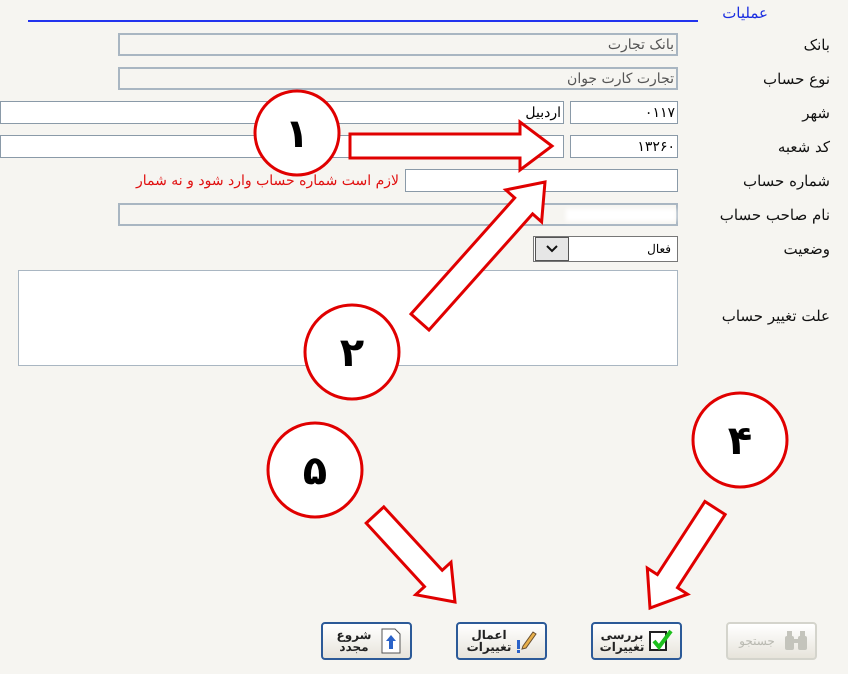 The image size is (848, 674). Describe the element at coordinates (786, 181) in the screenshot. I see `field-label: شماره حساب` at that location.